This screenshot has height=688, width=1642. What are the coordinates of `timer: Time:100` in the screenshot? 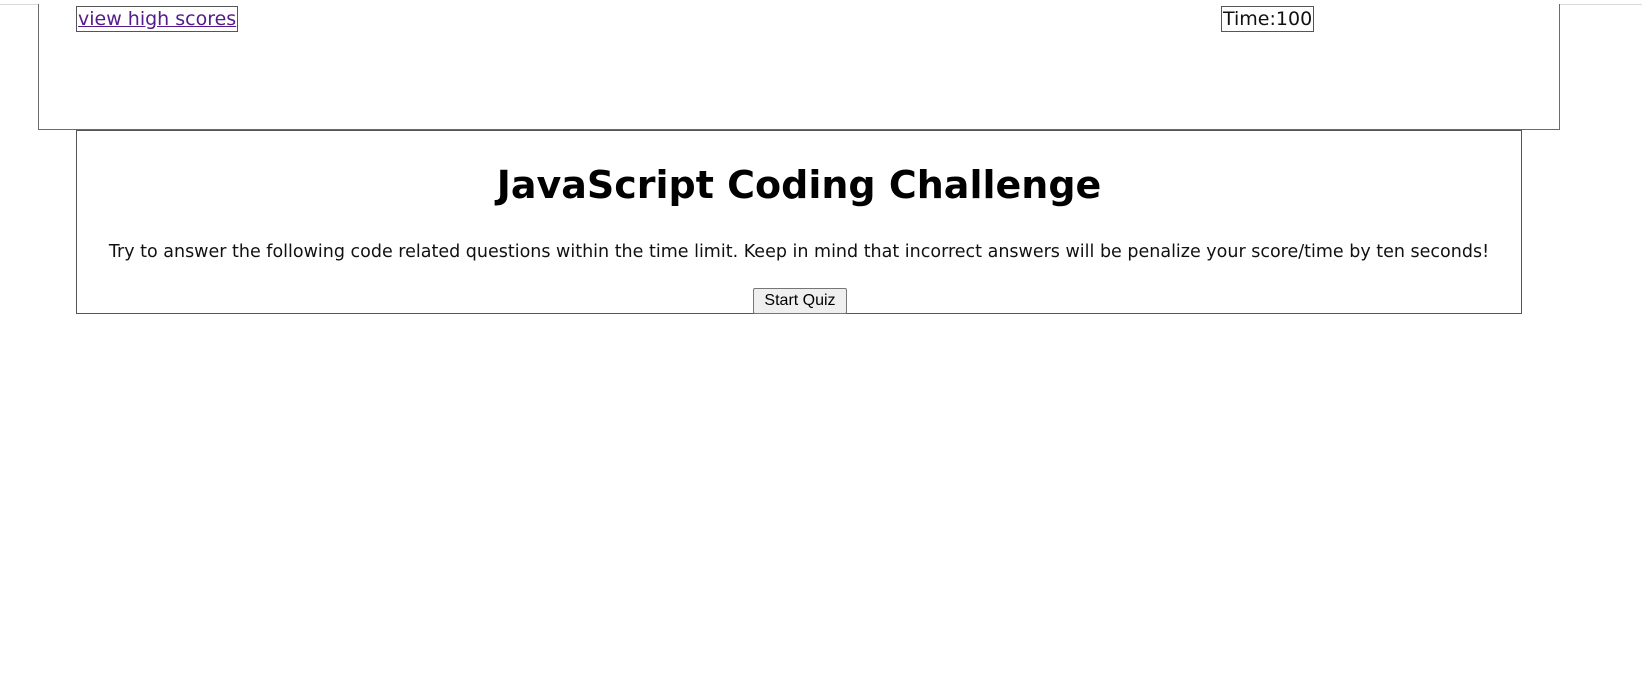 It's located at (1268, 19).